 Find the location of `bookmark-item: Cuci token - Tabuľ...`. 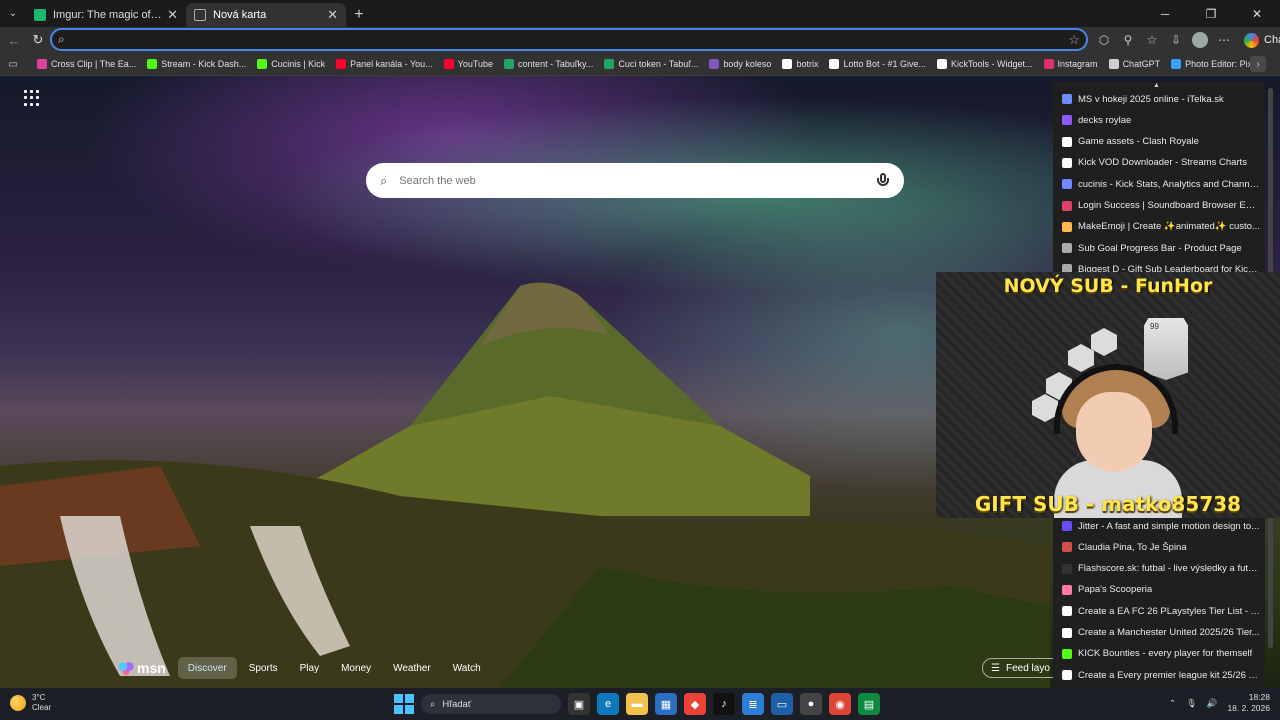

bookmark-item: Cuci token - Tabuľ... is located at coordinates (651, 64).